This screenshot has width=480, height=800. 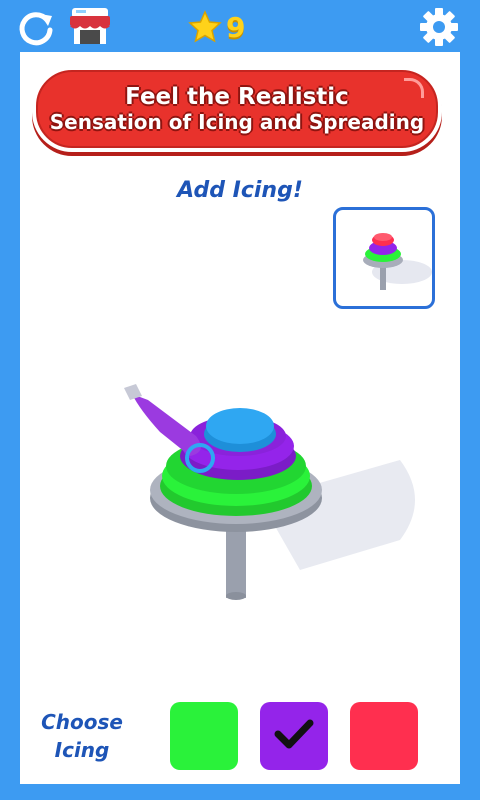 What do you see at coordinates (82, 750) in the screenshot?
I see `choose-icing-label-line2: Icing` at bounding box center [82, 750].